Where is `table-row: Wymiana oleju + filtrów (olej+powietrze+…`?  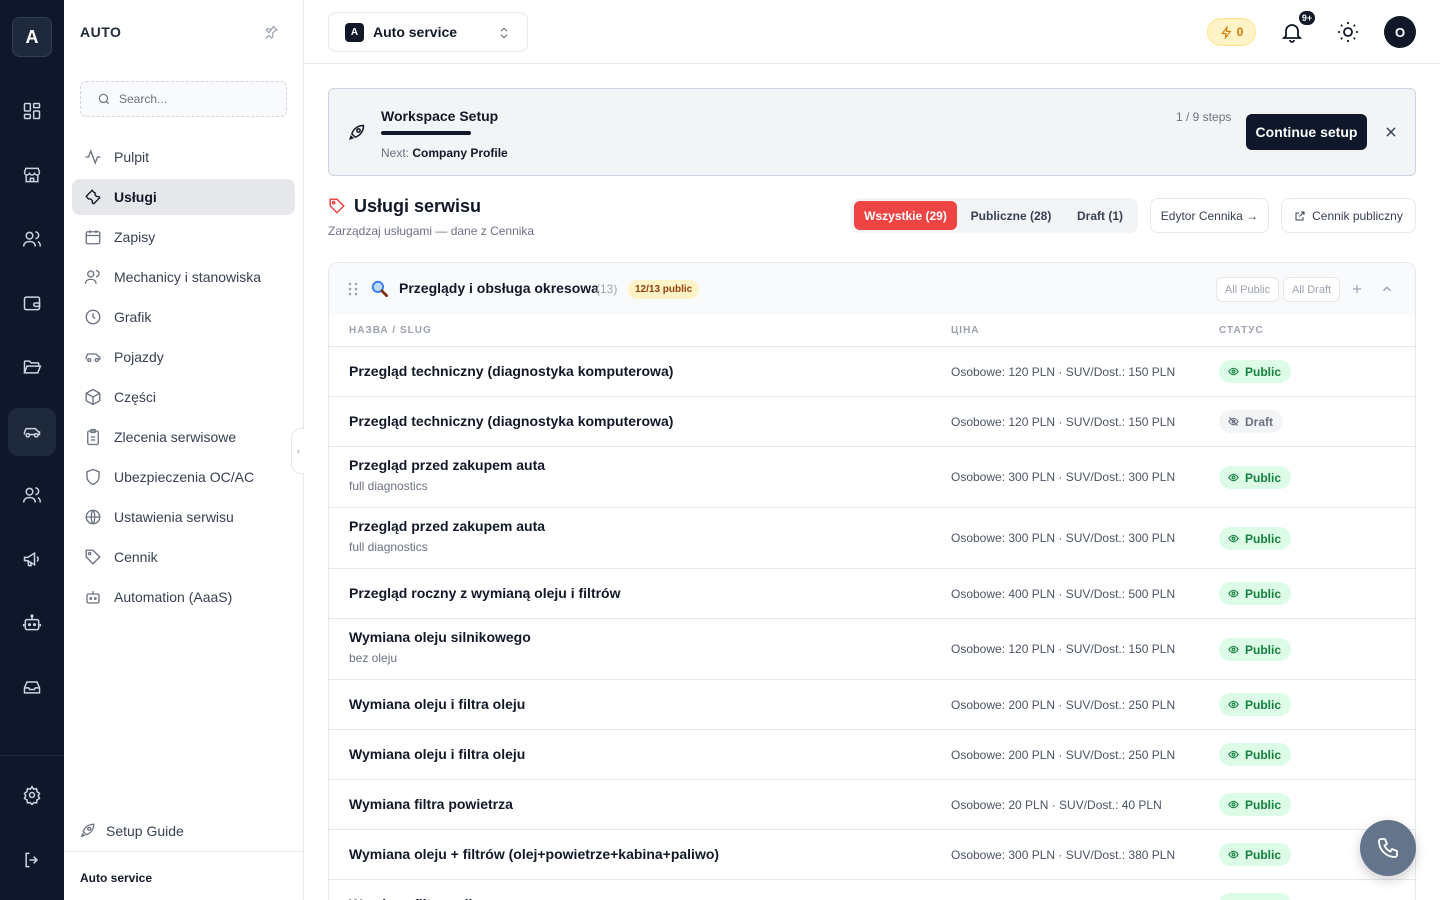 table-row: Wymiana oleju + filtrów (olej+powietrze+… is located at coordinates (872, 855).